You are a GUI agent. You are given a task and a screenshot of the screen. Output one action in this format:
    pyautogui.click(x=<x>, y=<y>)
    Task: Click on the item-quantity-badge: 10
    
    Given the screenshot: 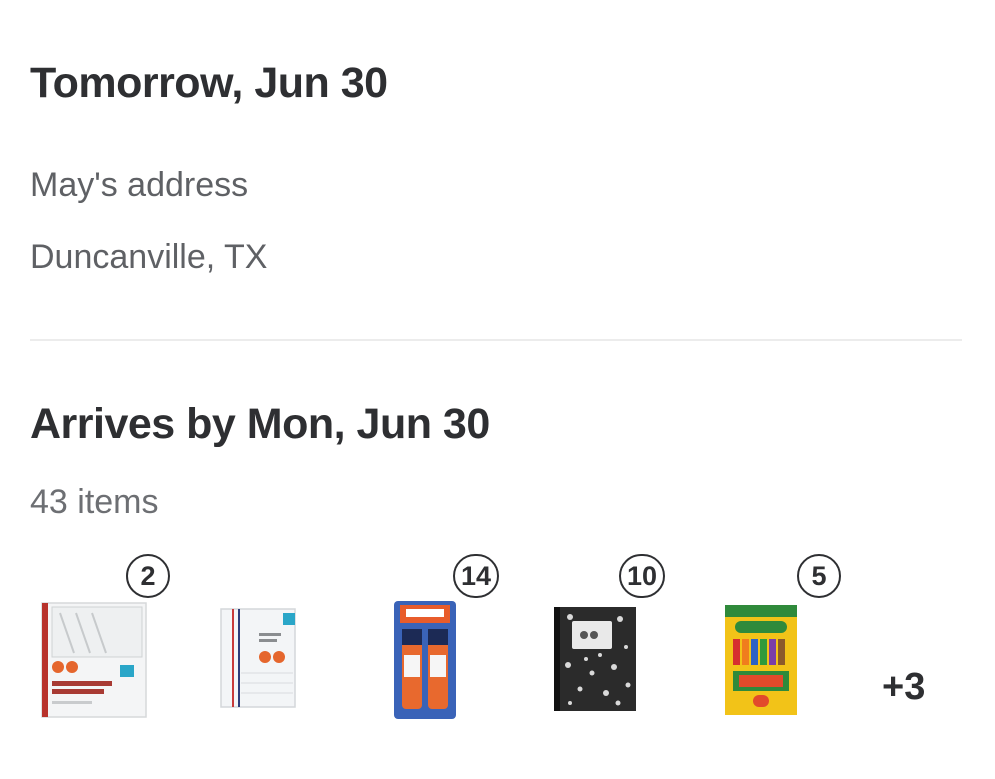 What is the action you would take?
    pyautogui.click(x=642, y=576)
    